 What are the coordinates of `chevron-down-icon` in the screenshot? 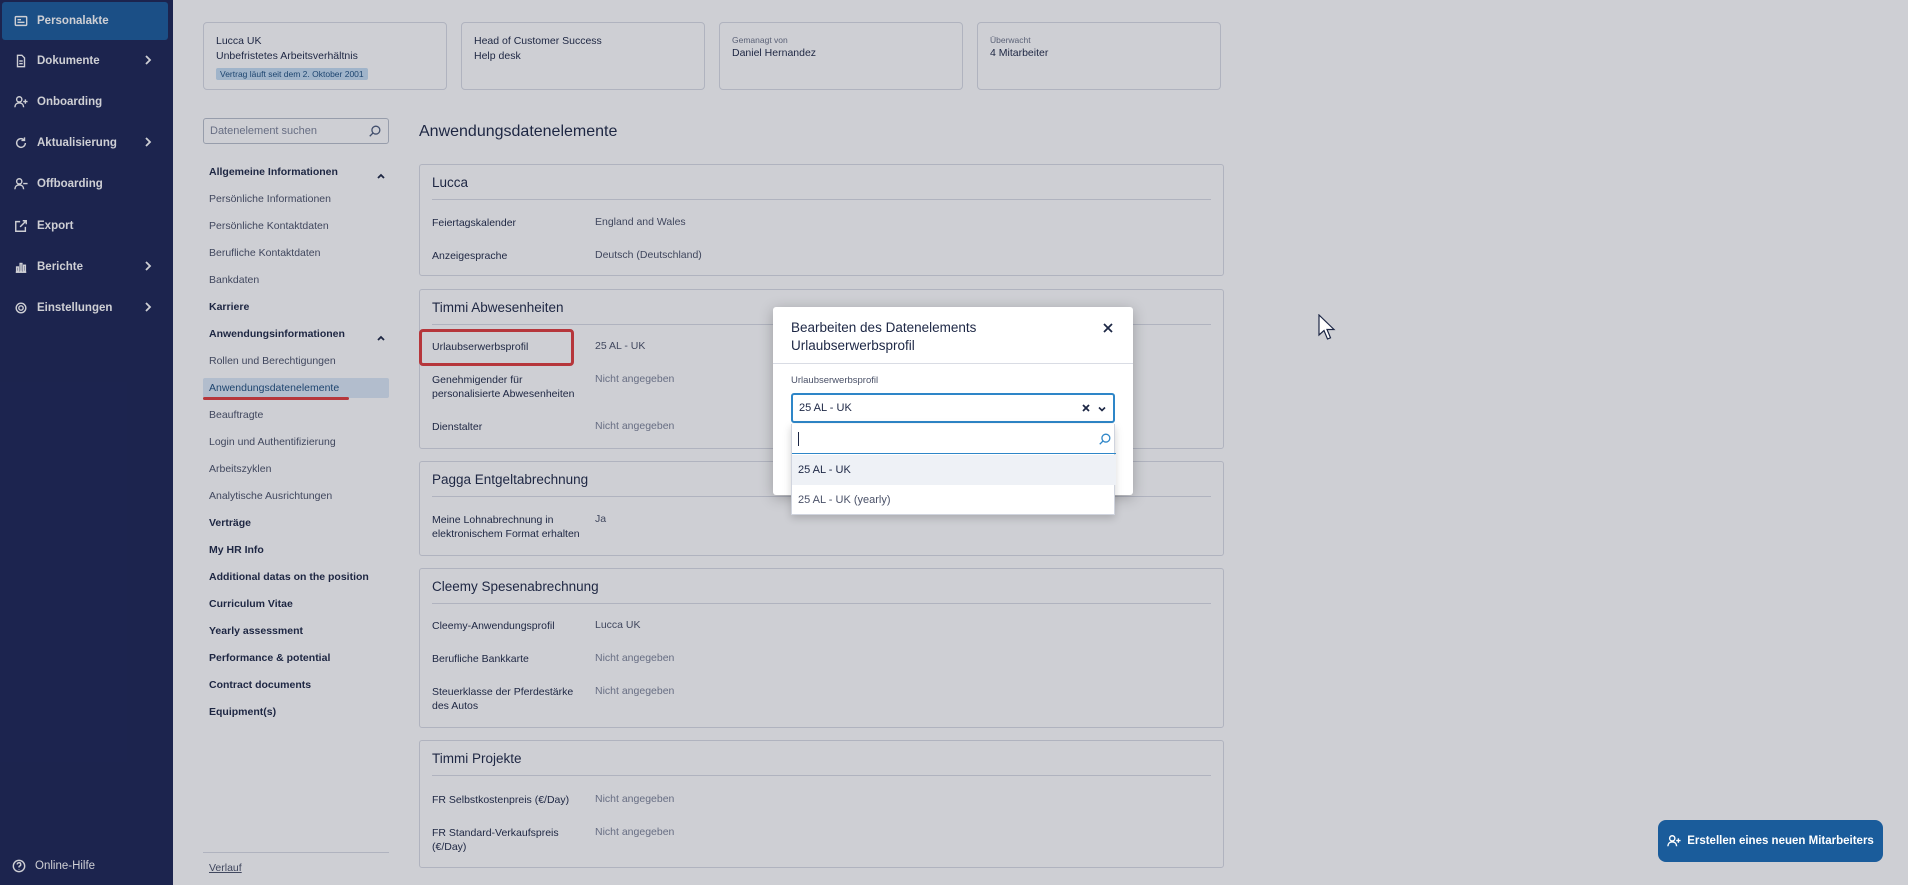 It's located at (1102, 409).